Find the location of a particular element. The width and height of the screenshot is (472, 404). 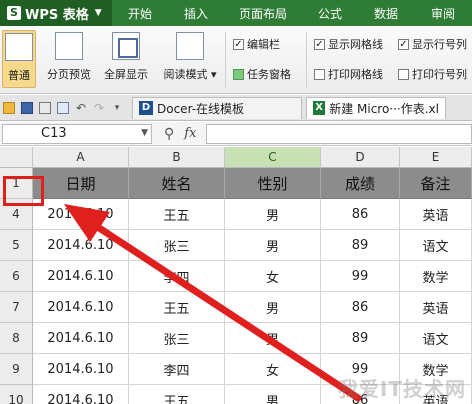

row-header: 8 is located at coordinates (16, 338).